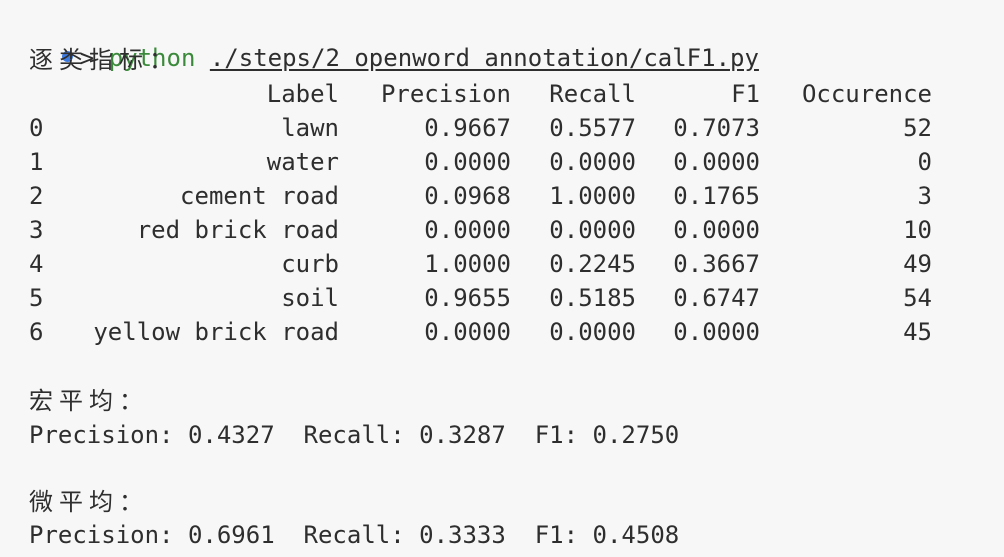 Image resolution: width=1004 pixels, height=557 pixels. I want to click on header-f1: F1, so click(745, 94).